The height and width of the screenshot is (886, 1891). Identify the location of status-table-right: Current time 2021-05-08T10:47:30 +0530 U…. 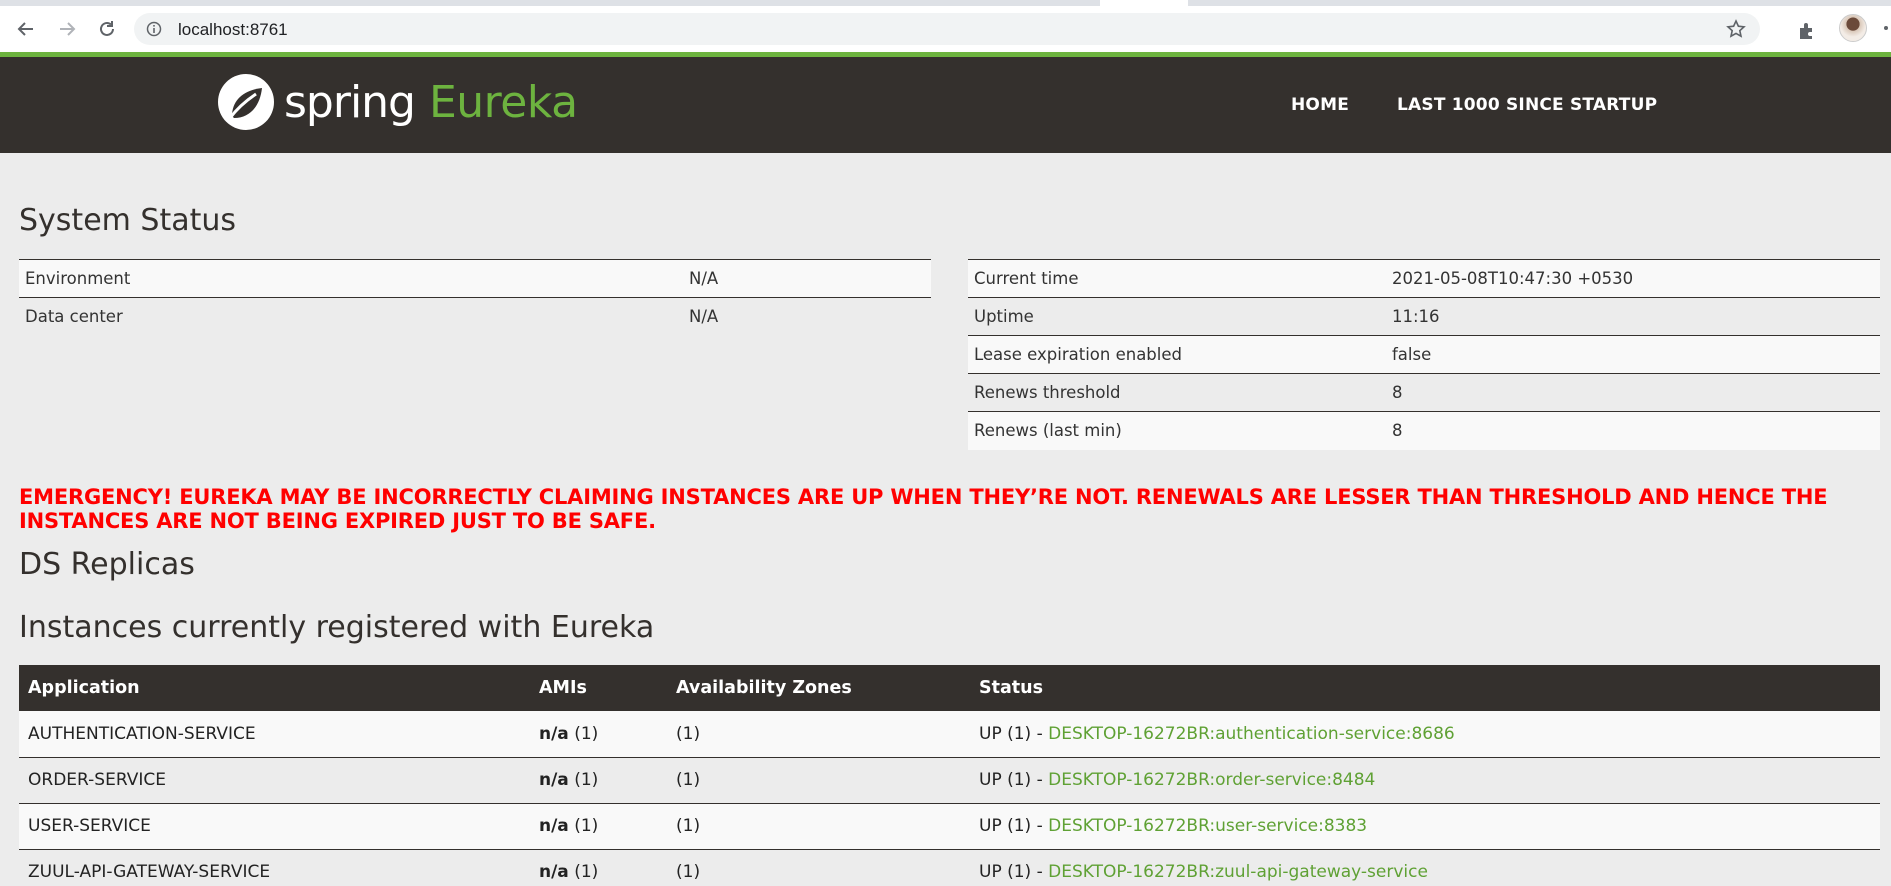
(1424, 354).